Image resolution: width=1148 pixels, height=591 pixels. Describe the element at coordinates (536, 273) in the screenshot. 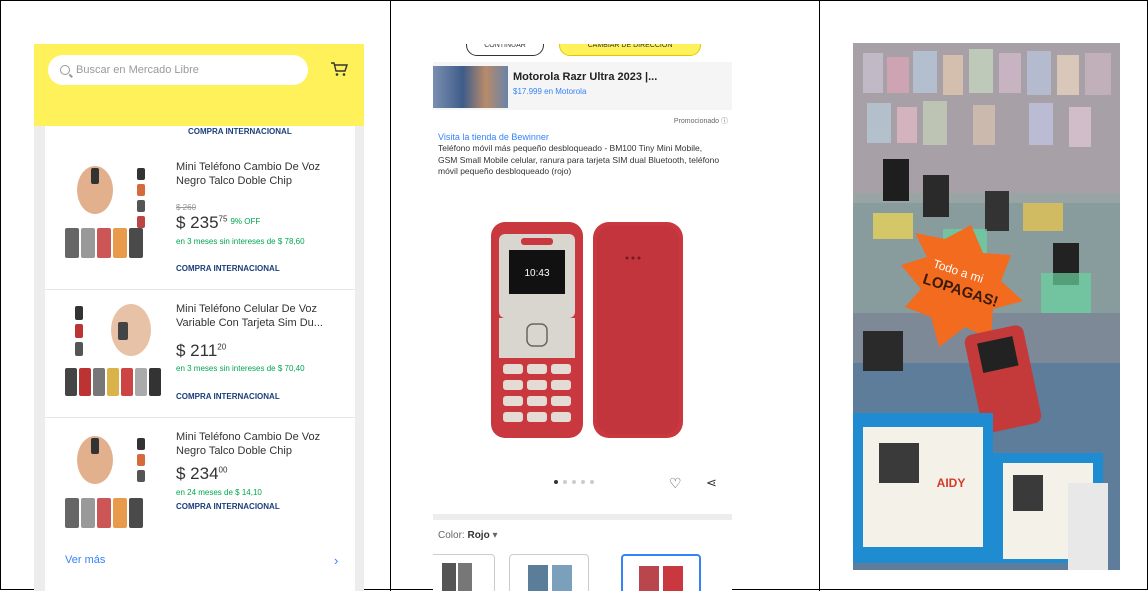

I see `screen-time: 10:43` at that location.